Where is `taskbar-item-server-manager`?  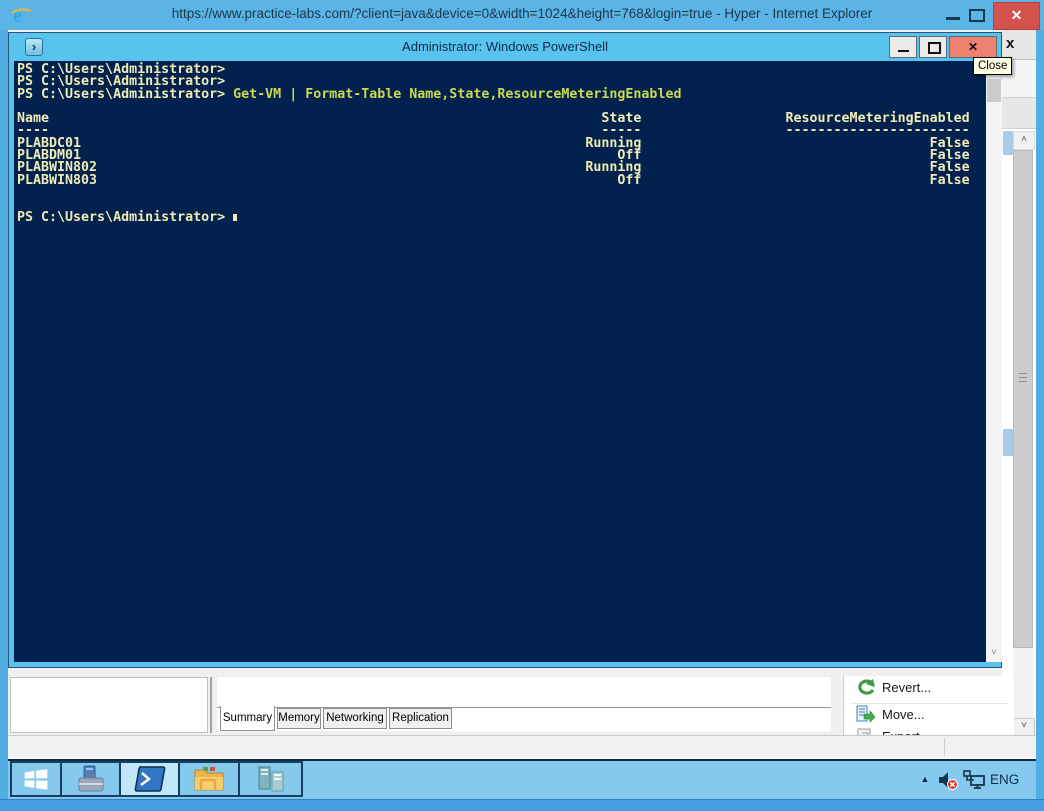 taskbar-item-server-manager is located at coordinates (90, 779).